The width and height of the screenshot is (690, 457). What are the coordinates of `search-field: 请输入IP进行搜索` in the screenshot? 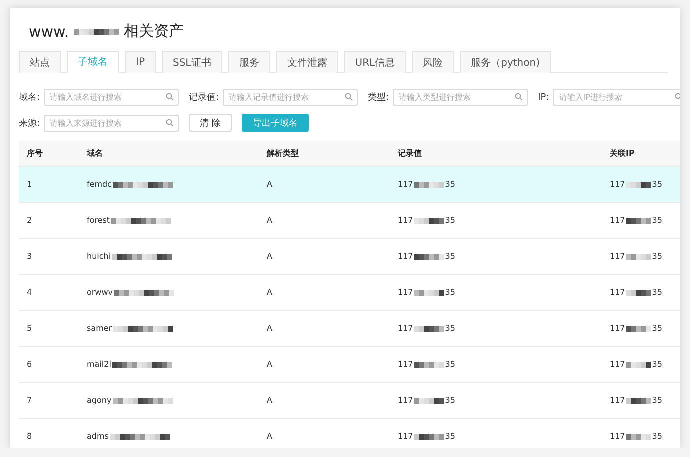 It's located at (616, 97).